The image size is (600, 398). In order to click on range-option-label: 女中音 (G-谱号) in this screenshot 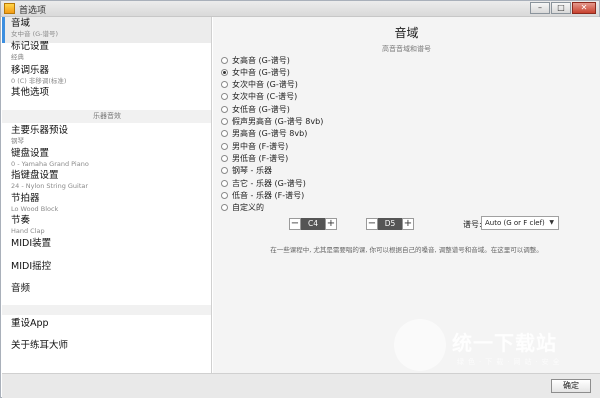, I will do `click(261, 72)`.